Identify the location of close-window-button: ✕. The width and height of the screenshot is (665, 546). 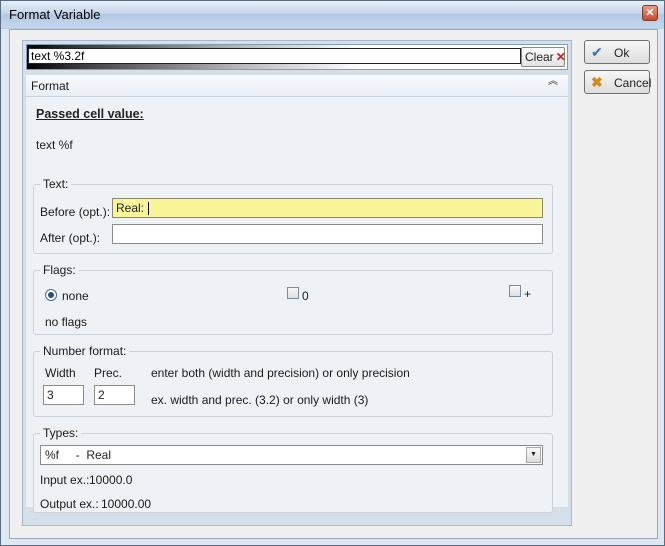
(650, 13).